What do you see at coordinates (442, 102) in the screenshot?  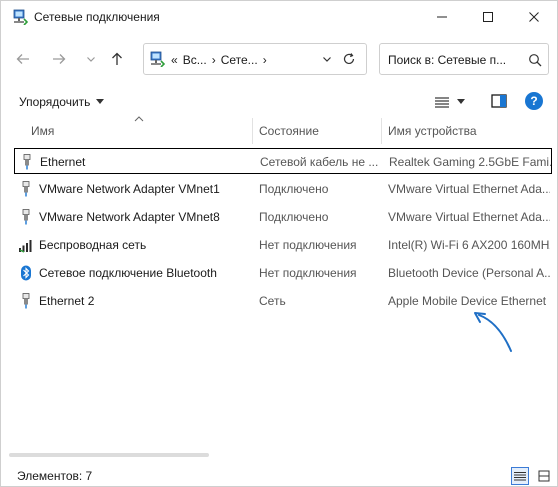 I see `list-view-icon` at bounding box center [442, 102].